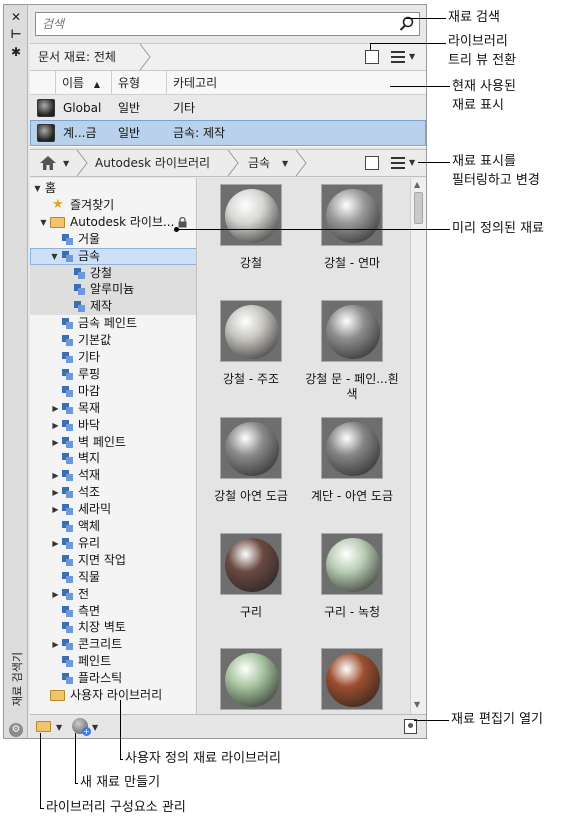  Describe the element at coordinates (82, 108) in the screenshot. I see `row-name: Global` at that location.